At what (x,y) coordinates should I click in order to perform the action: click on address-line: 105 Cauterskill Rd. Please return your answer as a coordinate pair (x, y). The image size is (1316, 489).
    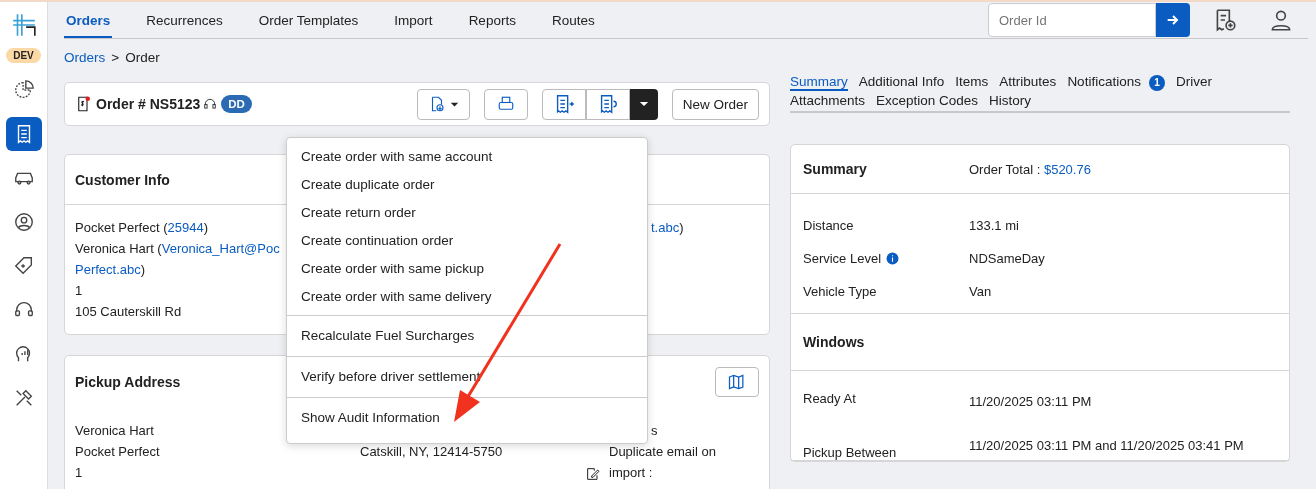
    Looking at the image, I should click on (128, 312).